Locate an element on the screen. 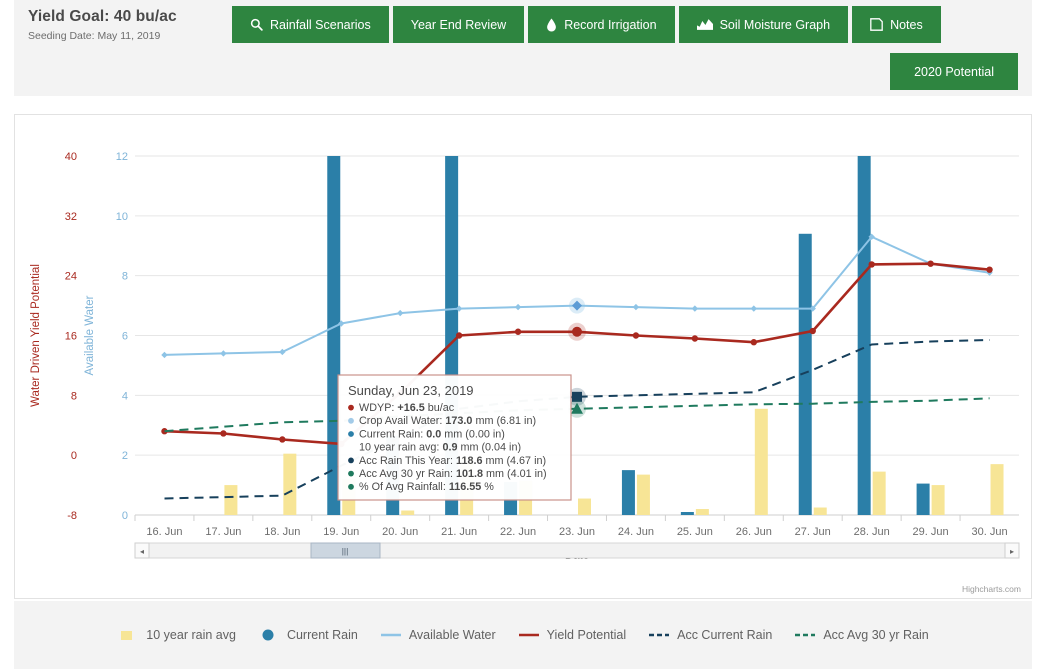 The height and width of the screenshot is (669, 1046). x-axis-label: 30. Jun is located at coordinates (989, 532).